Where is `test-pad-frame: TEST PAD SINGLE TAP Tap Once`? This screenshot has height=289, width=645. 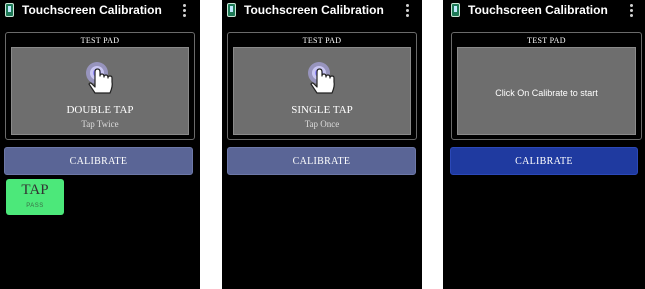
test-pad-frame: TEST PAD SINGLE TAP Tap Once is located at coordinates (322, 86).